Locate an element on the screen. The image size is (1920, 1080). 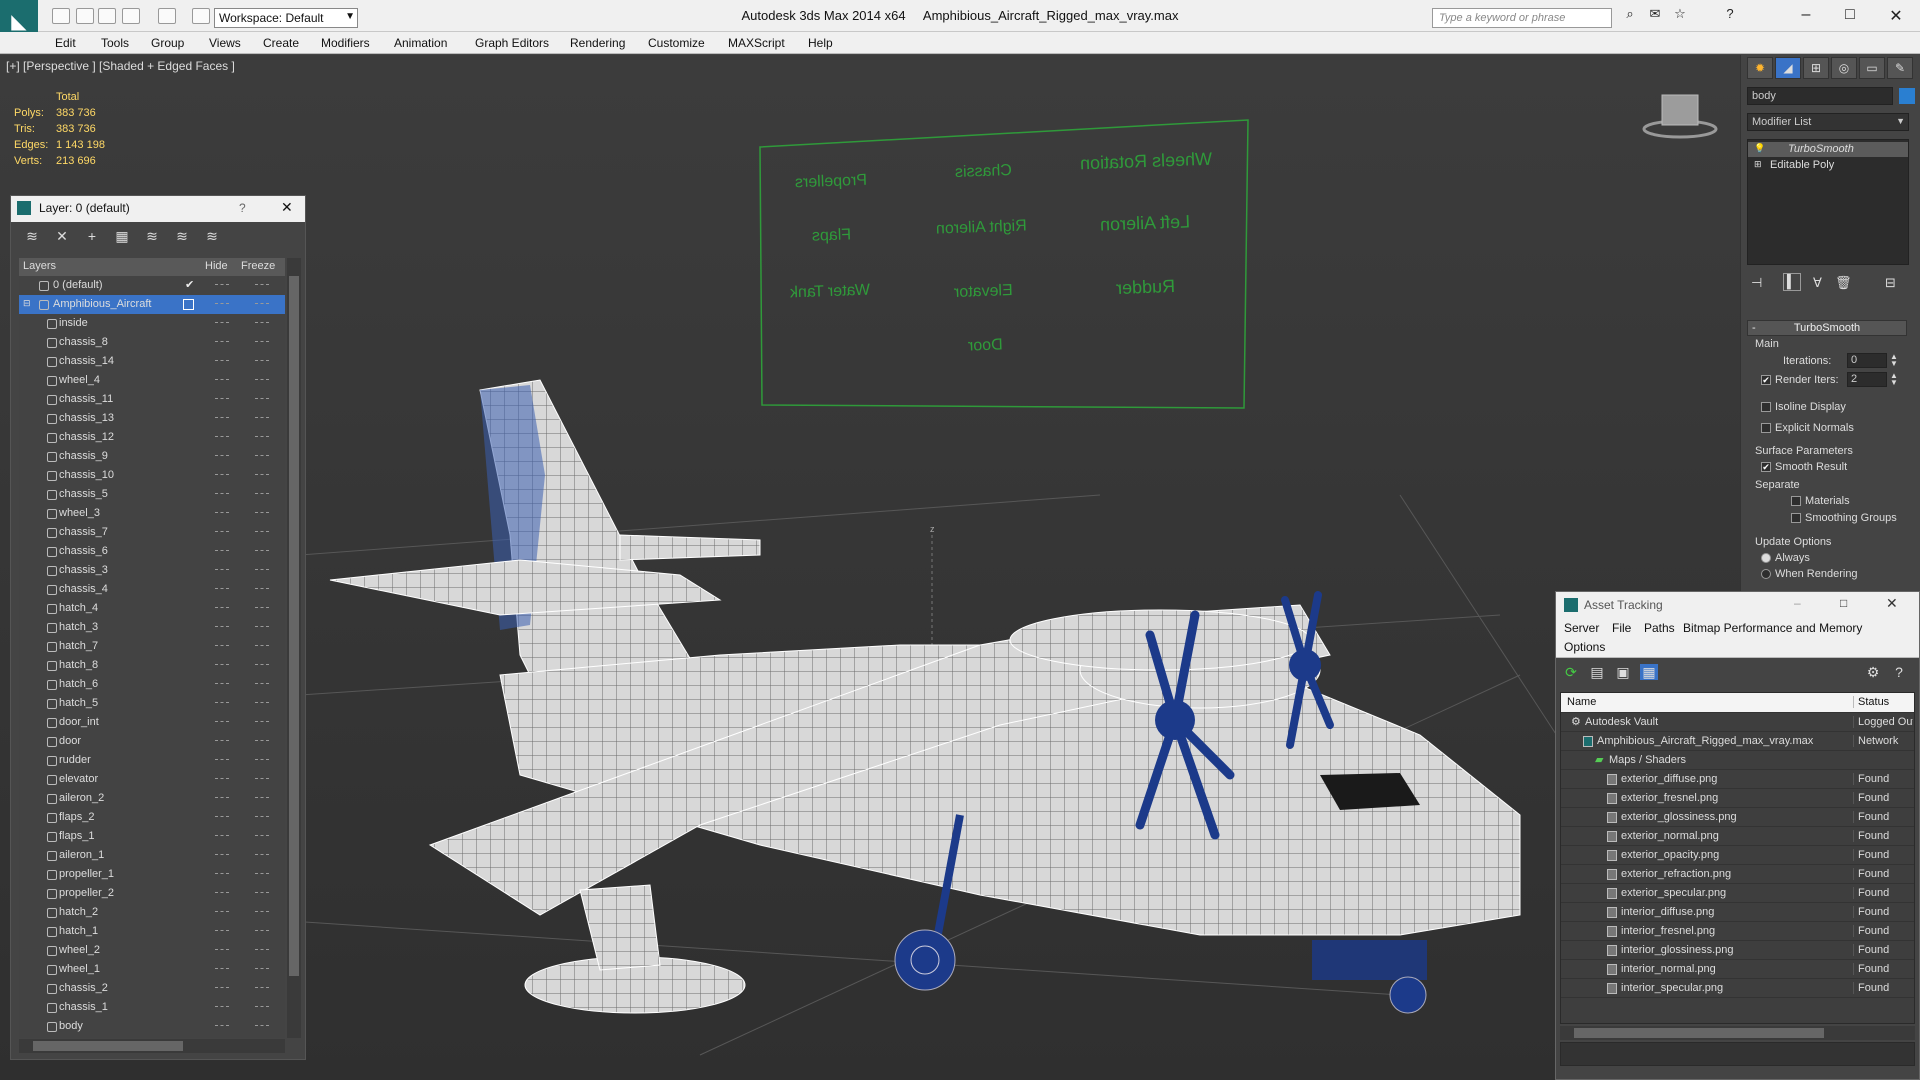
layer-object-row: flaps_2 is located at coordinates (152, 817).